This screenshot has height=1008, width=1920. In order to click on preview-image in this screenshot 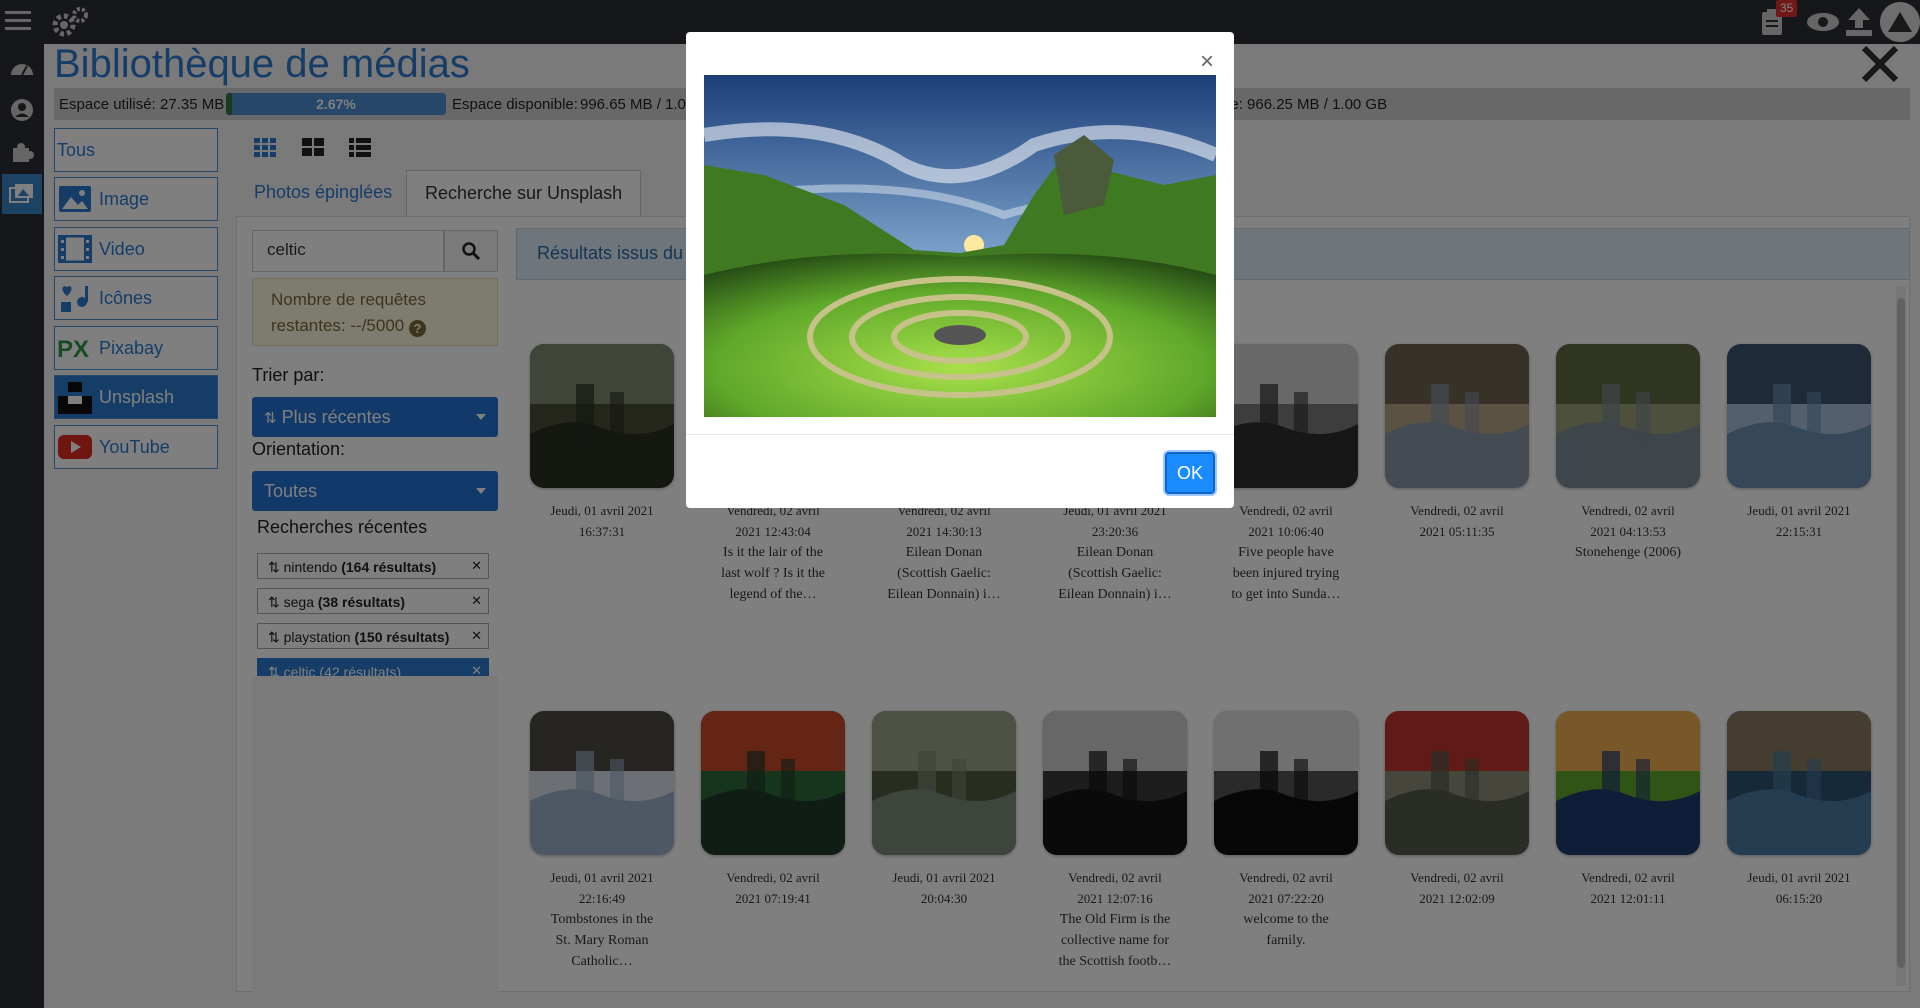, I will do `click(960, 246)`.